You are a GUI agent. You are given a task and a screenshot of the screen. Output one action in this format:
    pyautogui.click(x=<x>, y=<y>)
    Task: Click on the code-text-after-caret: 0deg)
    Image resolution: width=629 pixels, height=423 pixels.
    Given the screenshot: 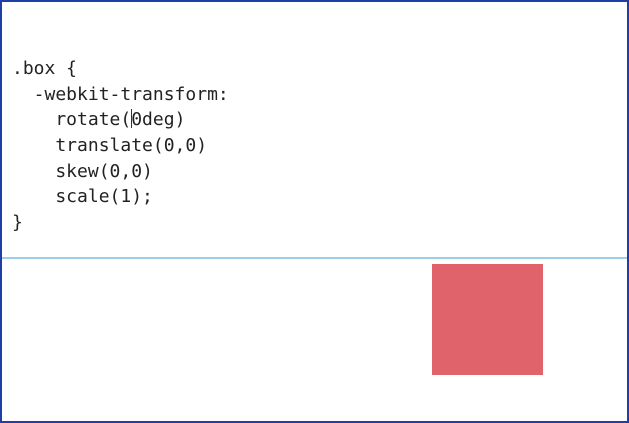 What is the action you would take?
    pyautogui.click(x=158, y=120)
    